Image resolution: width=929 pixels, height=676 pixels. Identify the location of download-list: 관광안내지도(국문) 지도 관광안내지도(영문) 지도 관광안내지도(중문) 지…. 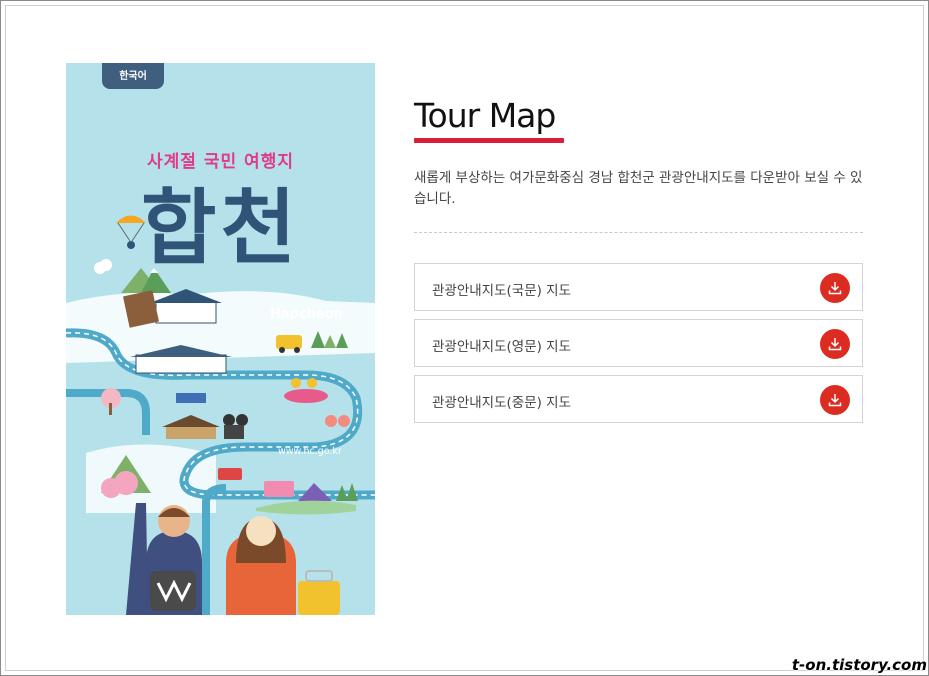
(638, 343).